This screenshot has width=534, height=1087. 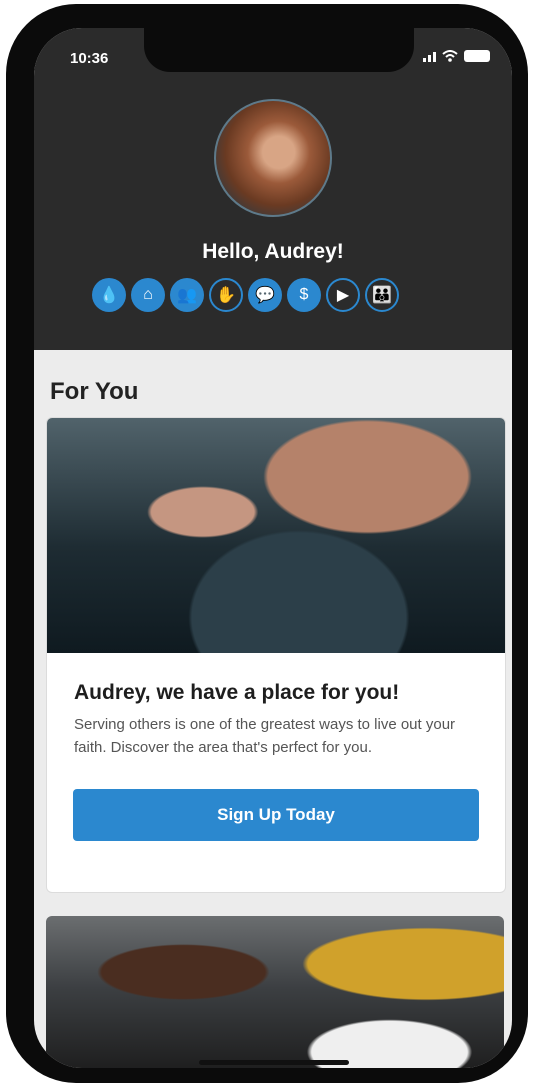 I want to click on dollar-icon: $, so click(x=304, y=295).